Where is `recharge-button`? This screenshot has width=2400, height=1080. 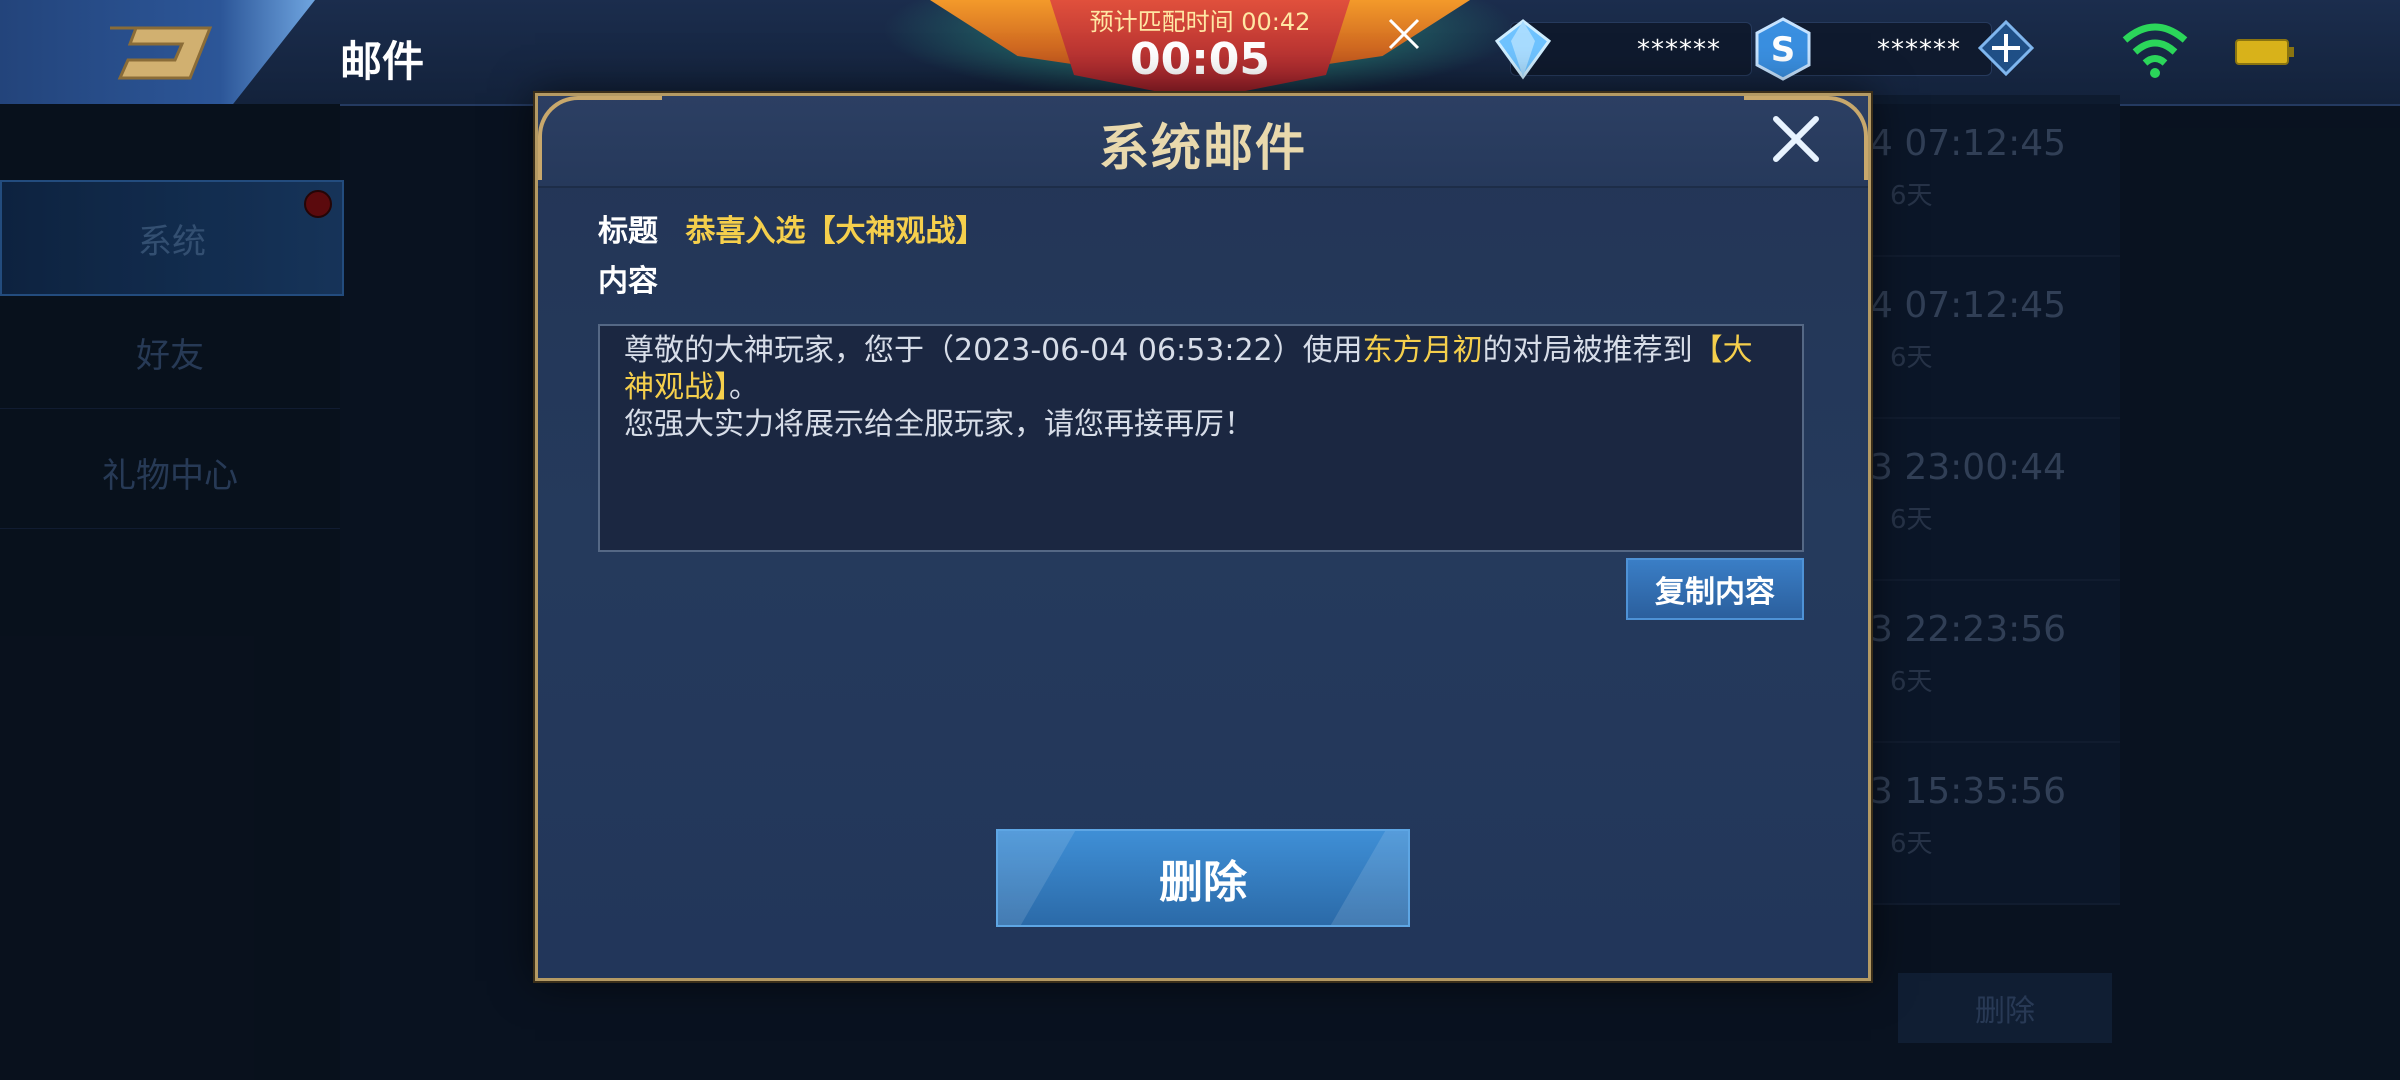 recharge-button is located at coordinates (2006, 48).